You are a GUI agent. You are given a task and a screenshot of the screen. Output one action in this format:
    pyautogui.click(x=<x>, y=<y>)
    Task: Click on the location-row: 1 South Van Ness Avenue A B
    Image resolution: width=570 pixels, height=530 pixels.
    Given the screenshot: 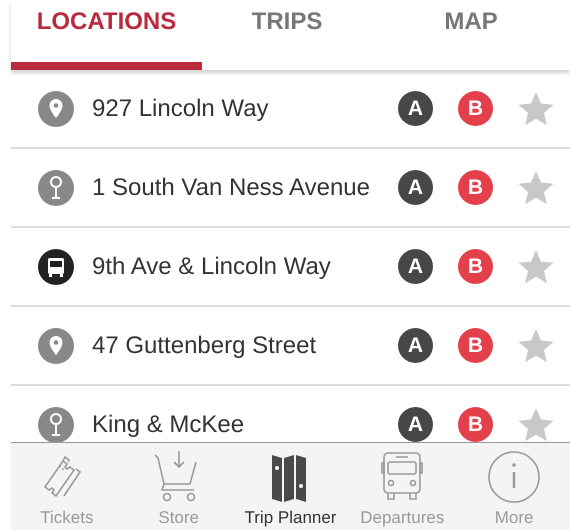 What is the action you would take?
    pyautogui.click(x=290, y=188)
    